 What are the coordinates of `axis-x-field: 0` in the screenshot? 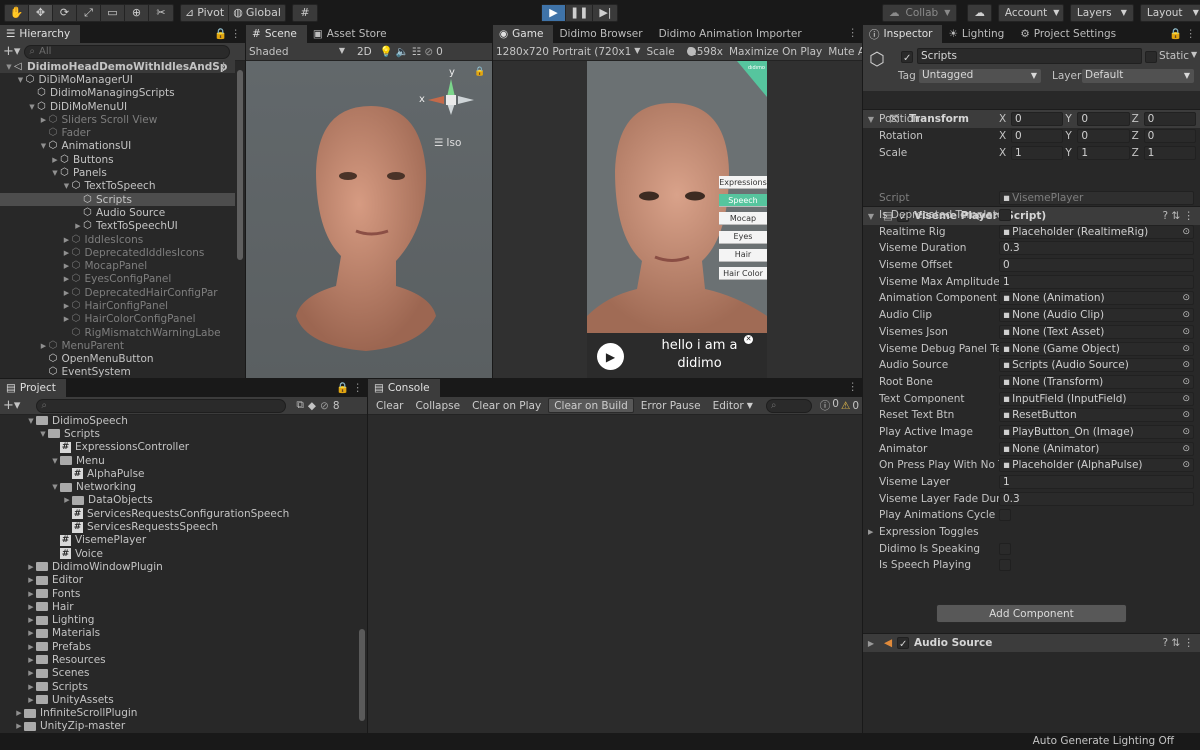 It's located at (1037, 136).